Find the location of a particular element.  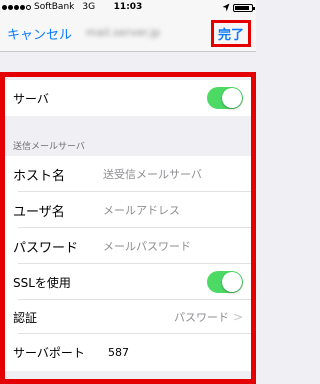

auth-label: 認証 is located at coordinates (25, 317).